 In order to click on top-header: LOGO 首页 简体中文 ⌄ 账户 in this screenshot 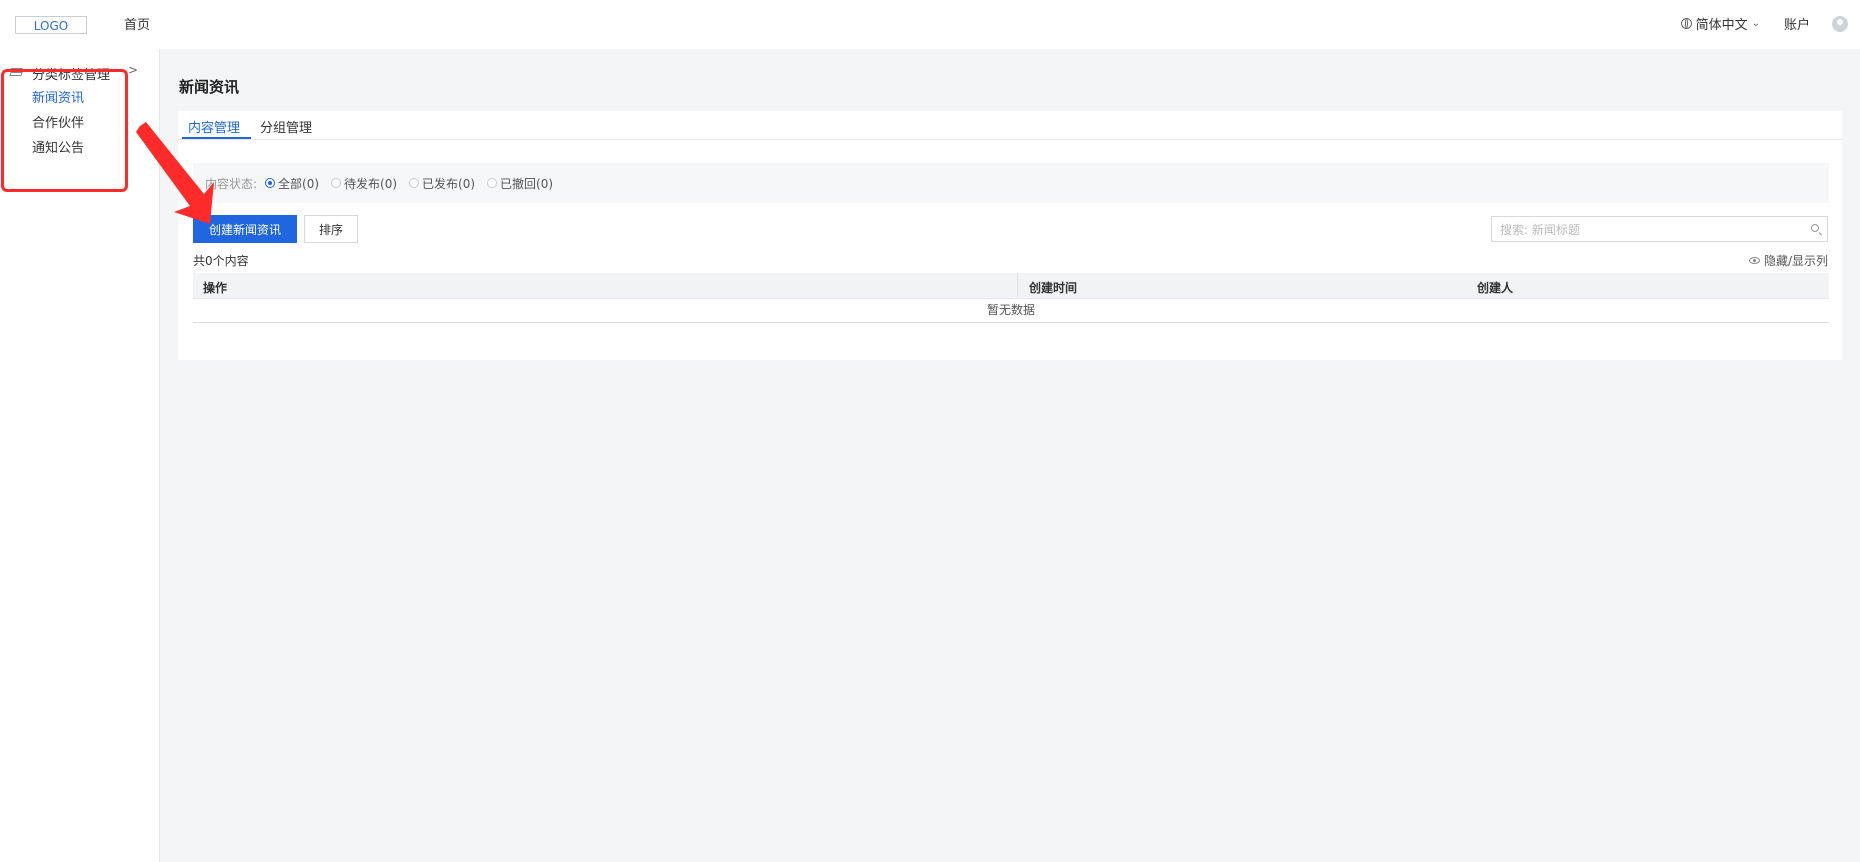, I will do `click(930, 24)`.